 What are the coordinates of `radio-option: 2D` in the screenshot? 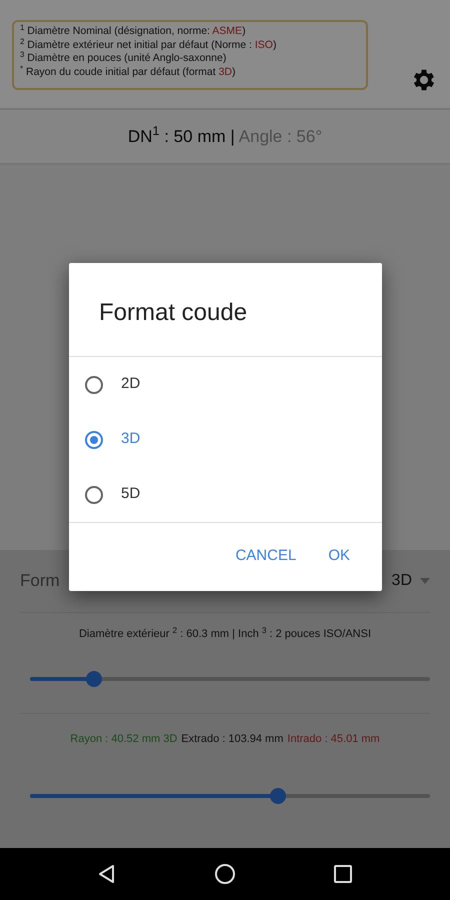 It's located at (225, 384).